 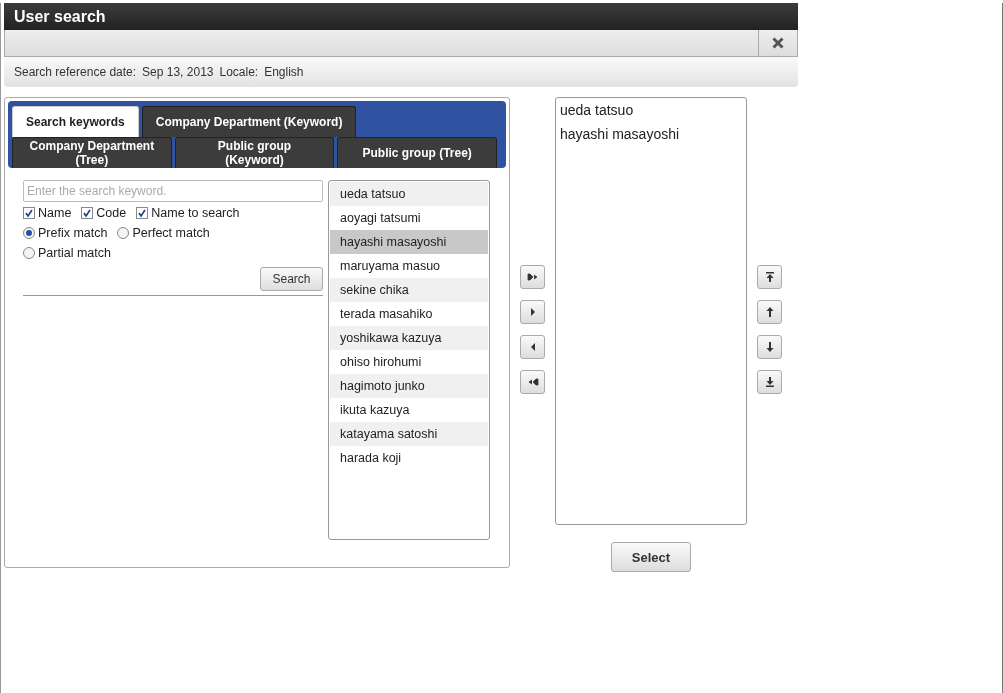 What do you see at coordinates (291, 279) in the screenshot?
I see `search-button: Search` at bounding box center [291, 279].